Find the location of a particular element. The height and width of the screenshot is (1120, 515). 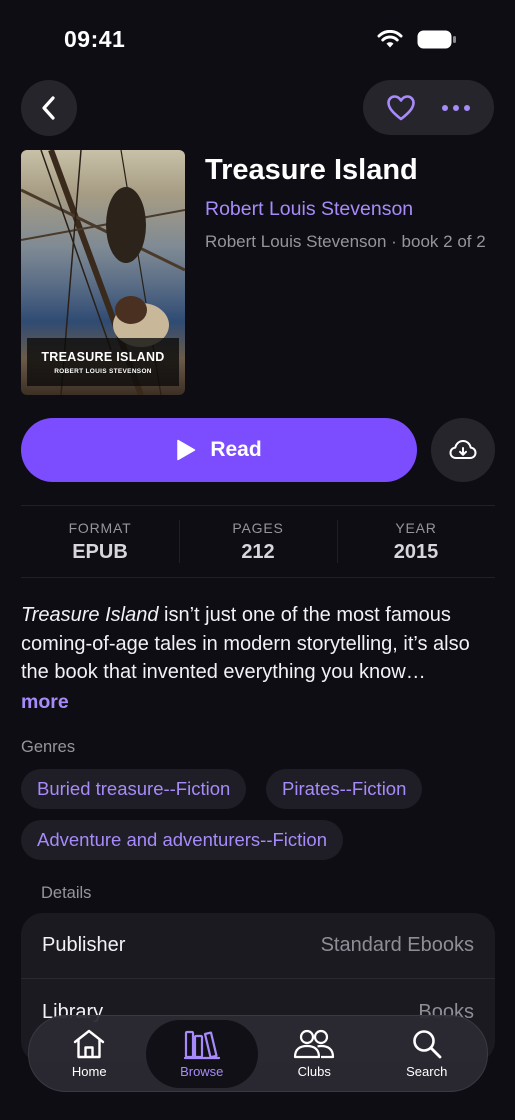

description-italic-title: Treasure Island is located at coordinates (90, 615).